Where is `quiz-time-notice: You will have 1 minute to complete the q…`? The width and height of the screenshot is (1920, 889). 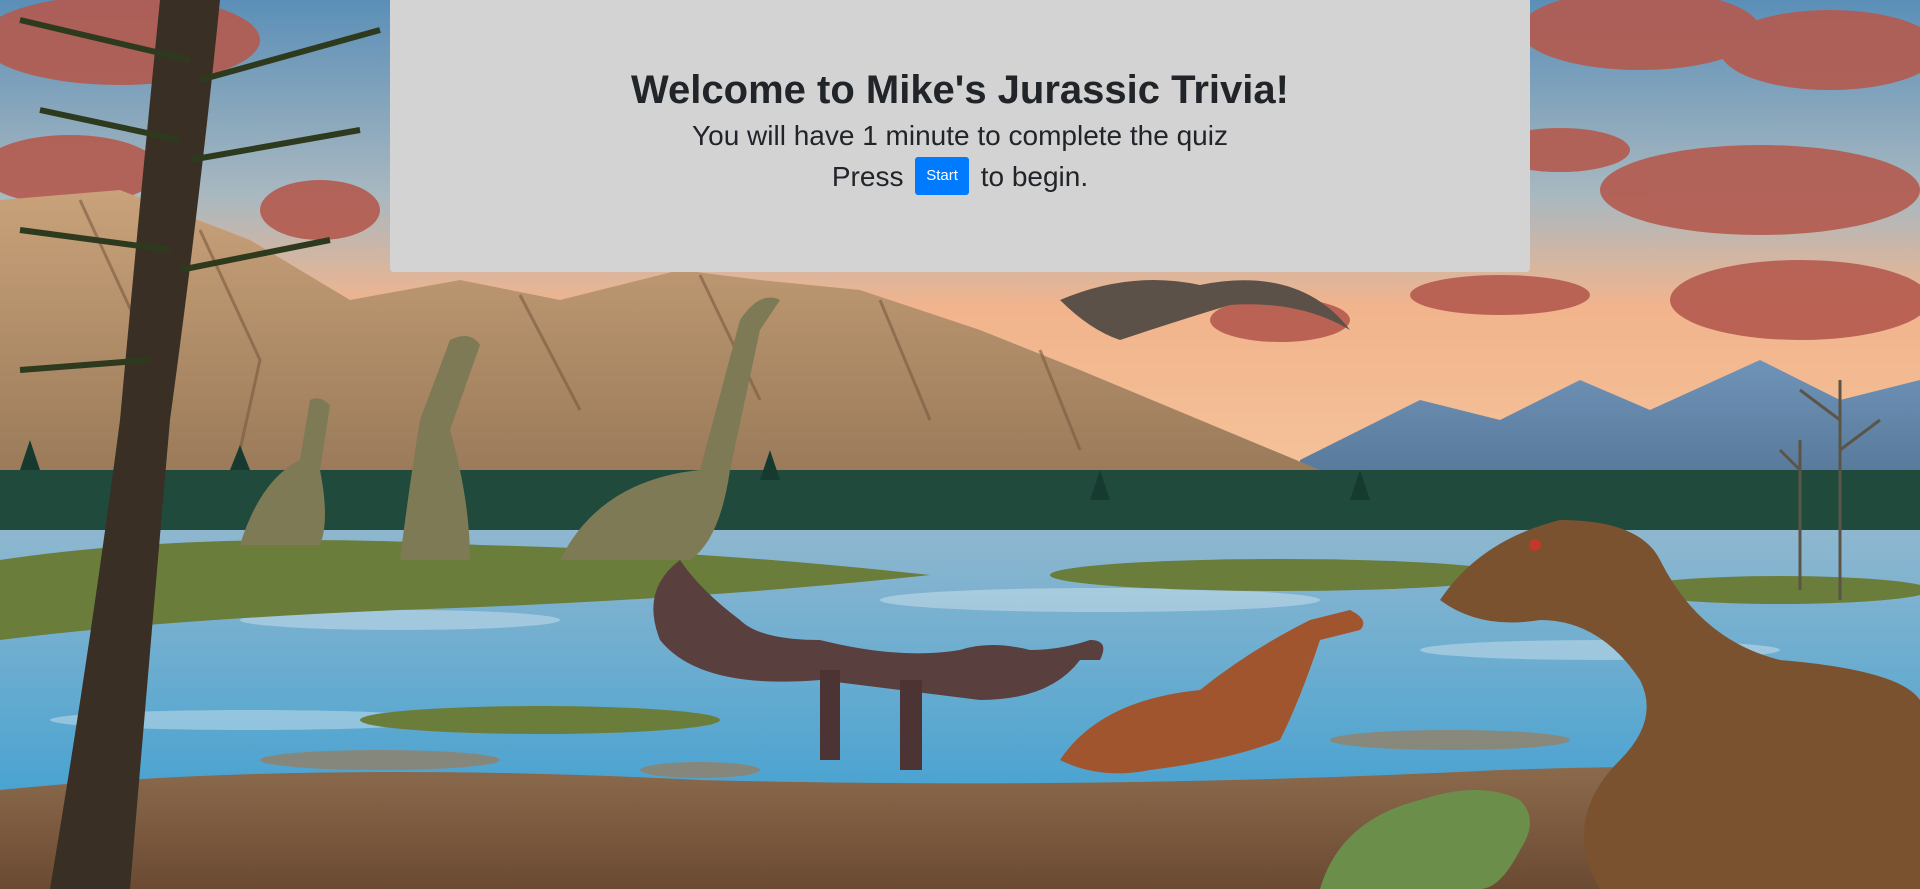
quiz-time-notice: You will have 1 minute to complete the q… is located at coordinates (960, 135).